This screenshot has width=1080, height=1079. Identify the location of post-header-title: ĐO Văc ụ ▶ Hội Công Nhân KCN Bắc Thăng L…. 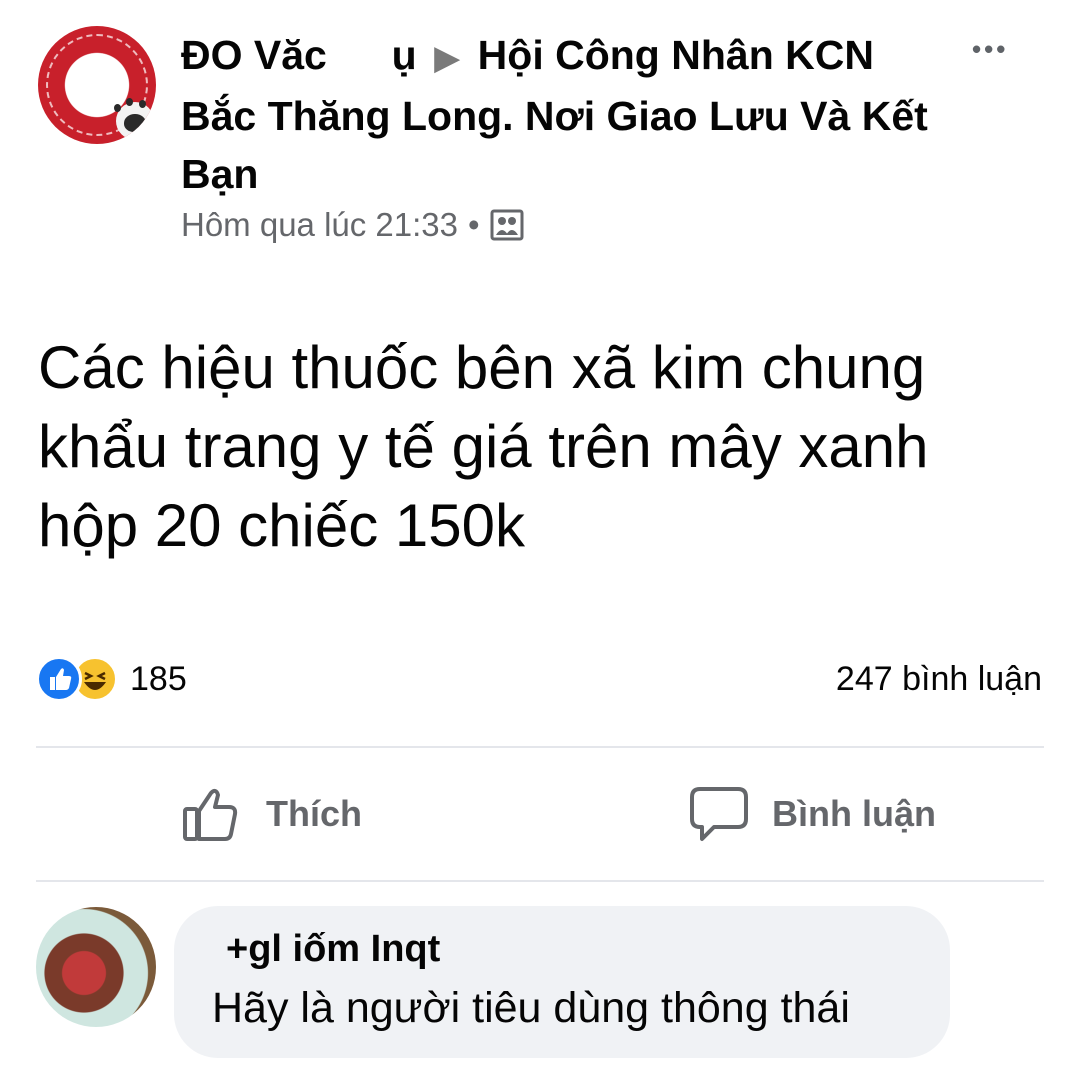
(561, 114).